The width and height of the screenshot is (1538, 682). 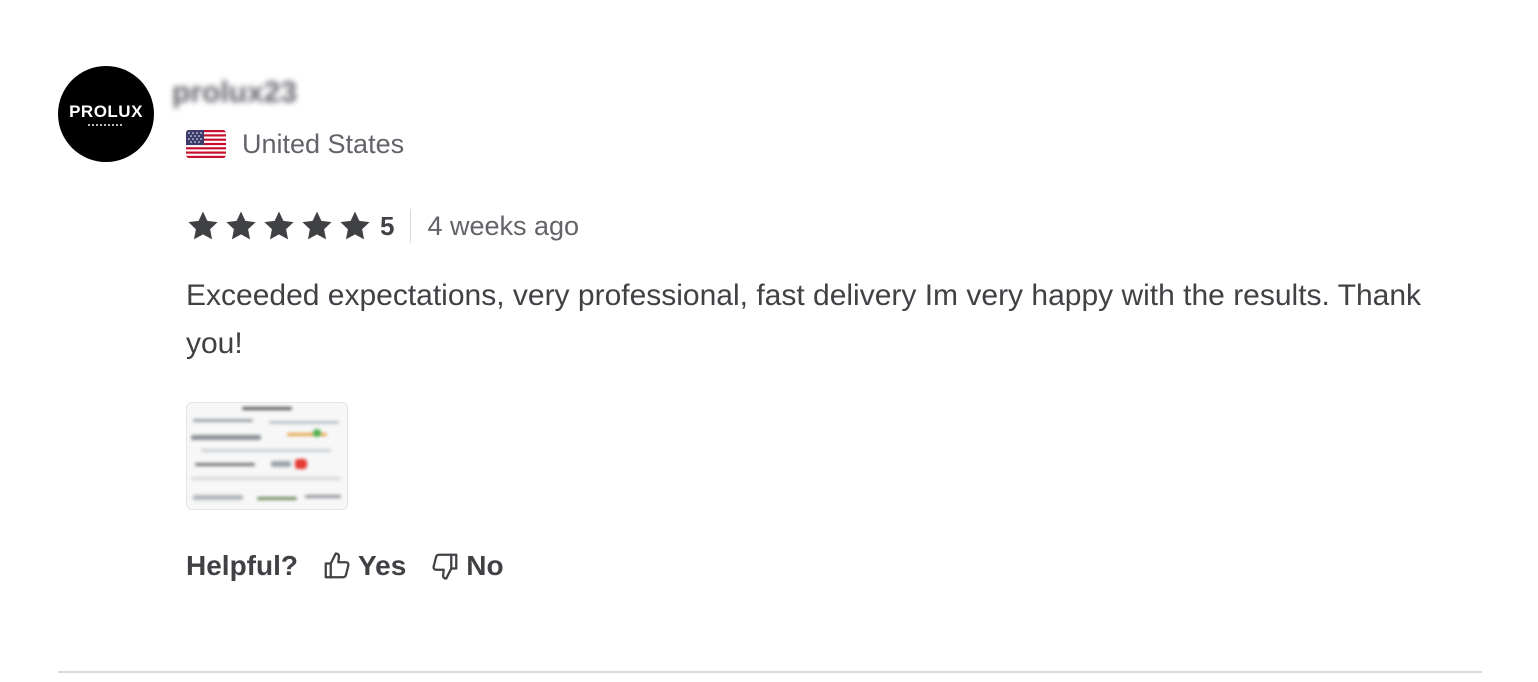 I want to click on helpful-no-label: No, so click(x=485, y=565).